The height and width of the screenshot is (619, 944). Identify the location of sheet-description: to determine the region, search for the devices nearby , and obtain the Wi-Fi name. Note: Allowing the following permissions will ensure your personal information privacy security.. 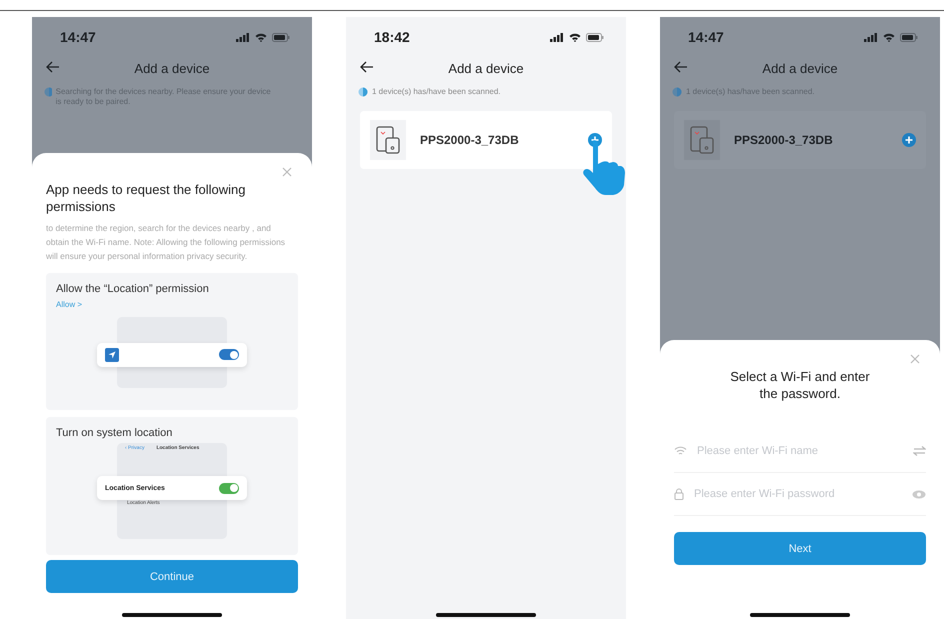
(166, 242).